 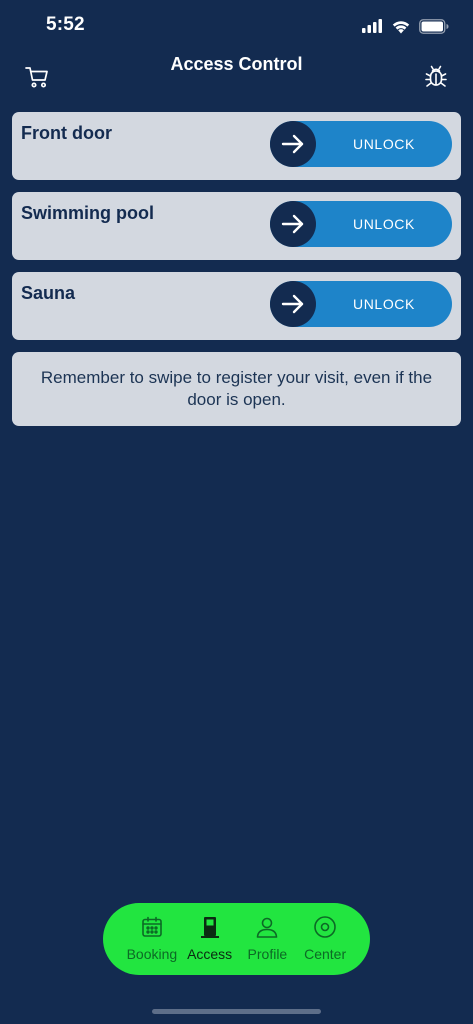 What do you see at coordinates (267, 954) in the screenshot?
I see `nav-label: Profile` at bounding box center [267, 954].